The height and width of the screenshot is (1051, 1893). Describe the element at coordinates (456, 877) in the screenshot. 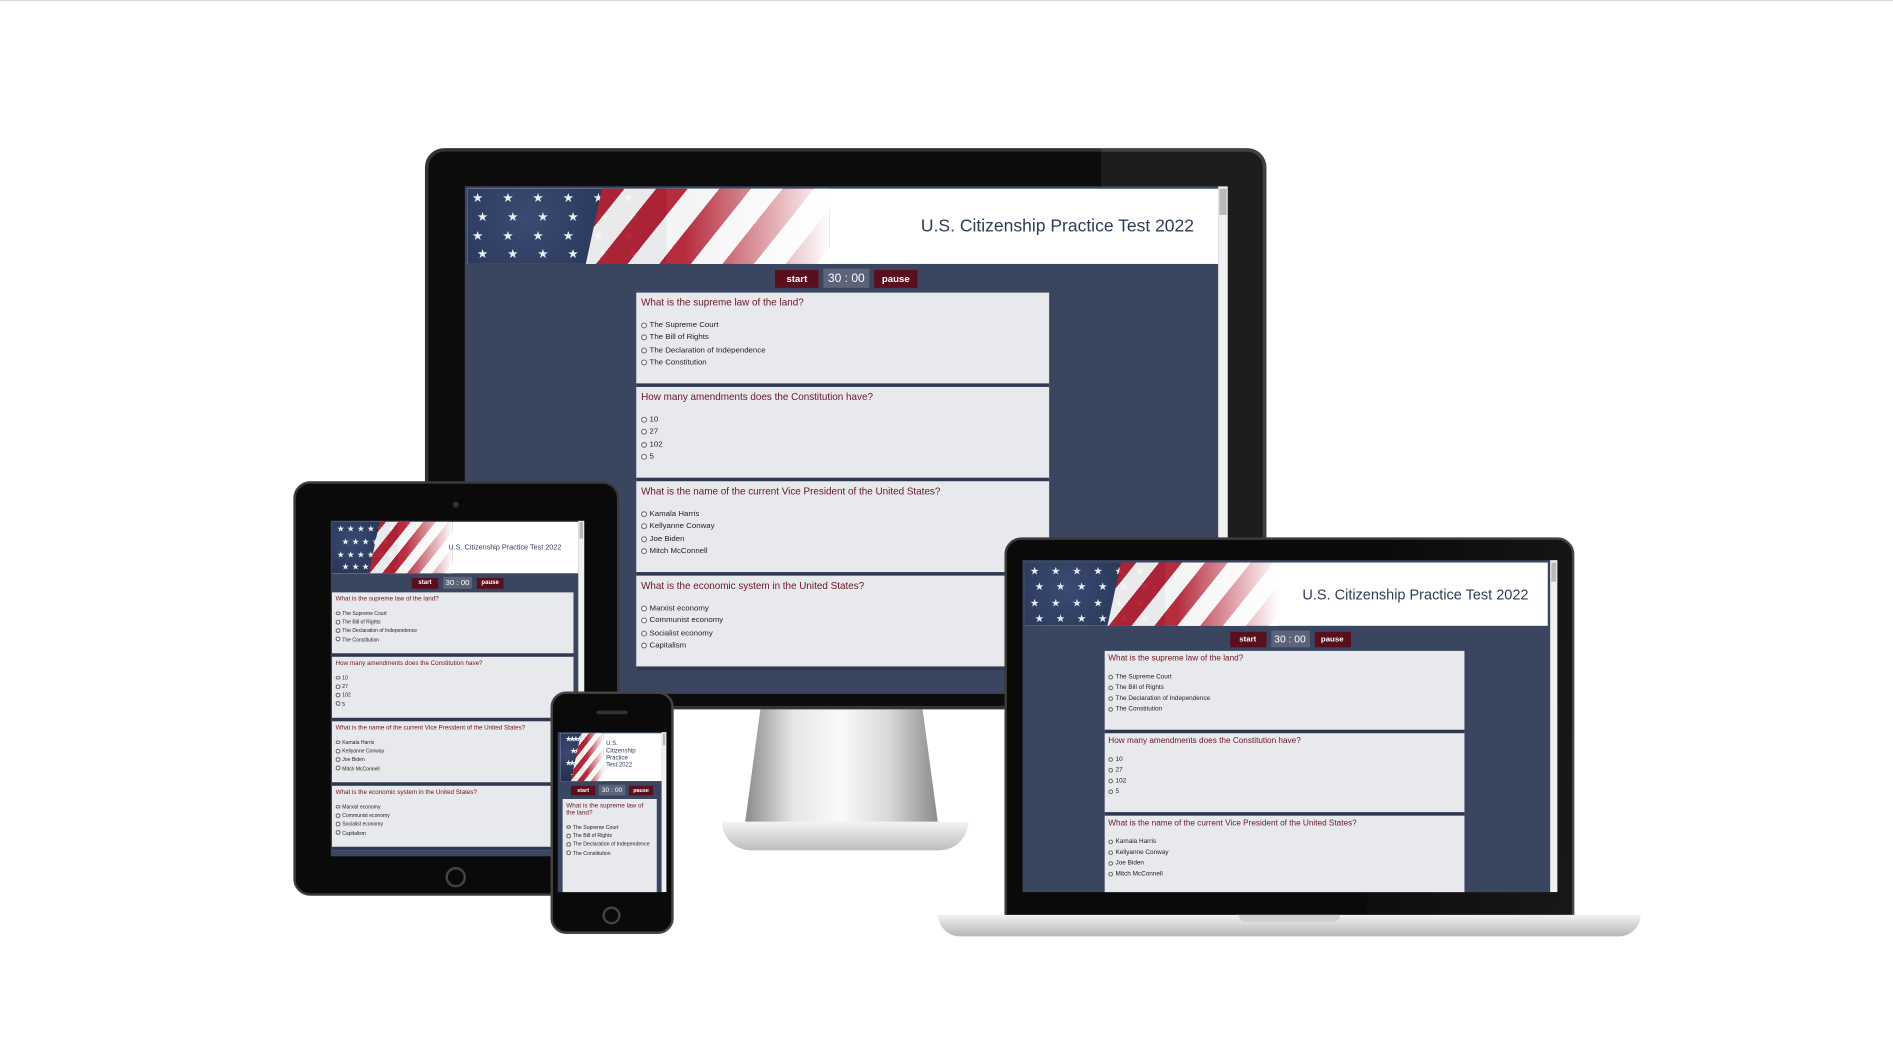

I see `tablet-home-button` at that location.